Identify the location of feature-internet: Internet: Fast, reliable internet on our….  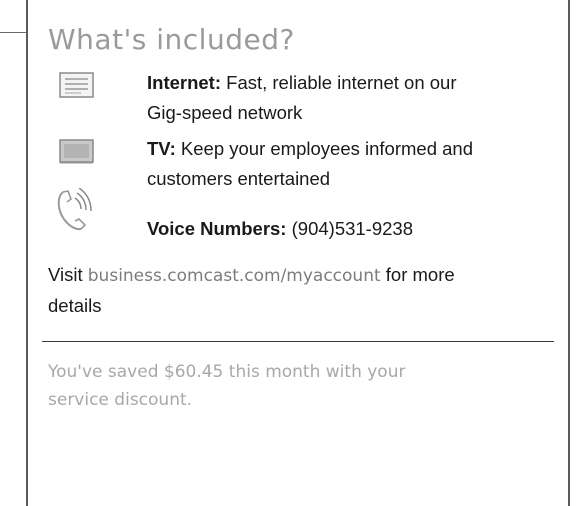
(303, 98).